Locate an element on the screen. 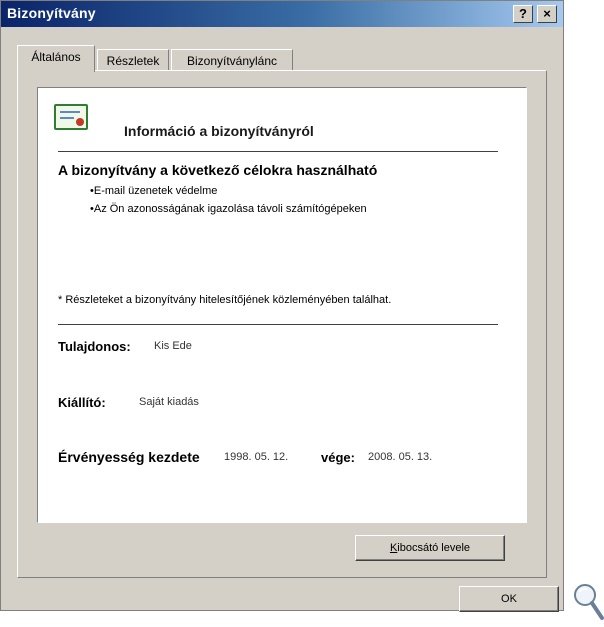 This screenshot has width=604, height=627. valid-to-label: vége: is located at coordinates (338, 457).